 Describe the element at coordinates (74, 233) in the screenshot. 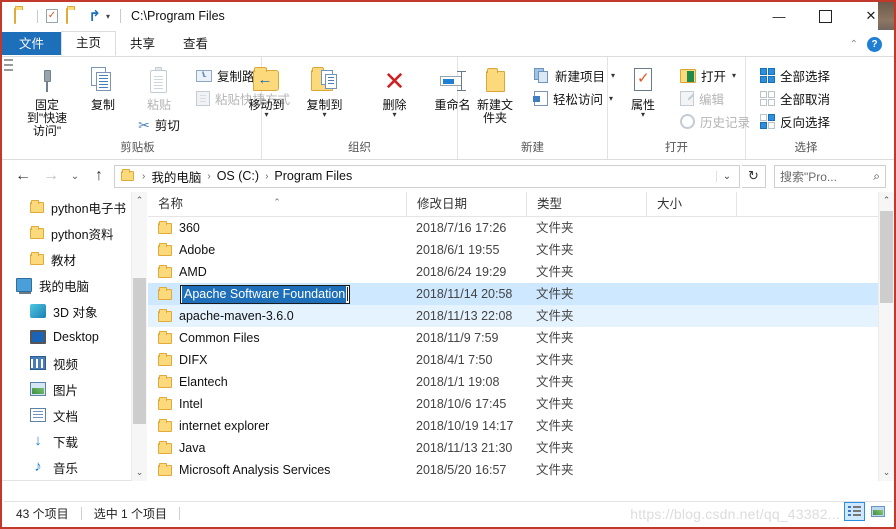

I see `sidebar-item-python-materials: python资料` at that location.